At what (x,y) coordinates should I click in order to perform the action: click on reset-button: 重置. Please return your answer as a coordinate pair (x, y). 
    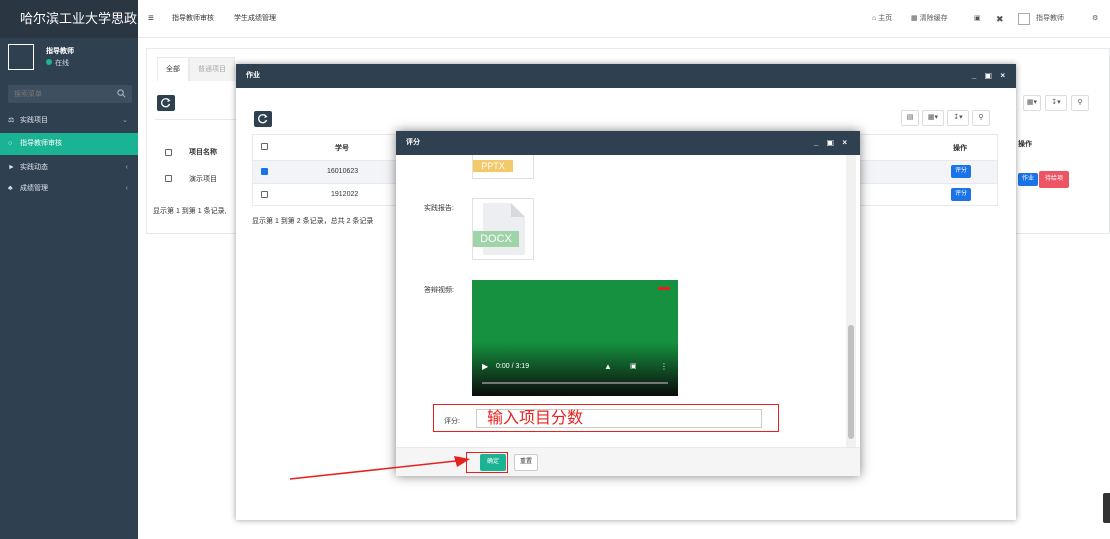
    Looking at the image, I should click on (526, 462).